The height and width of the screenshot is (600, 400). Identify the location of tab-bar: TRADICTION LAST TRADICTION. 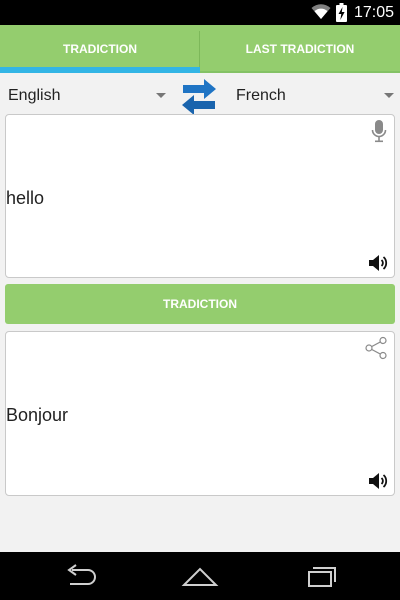
(200, 49).